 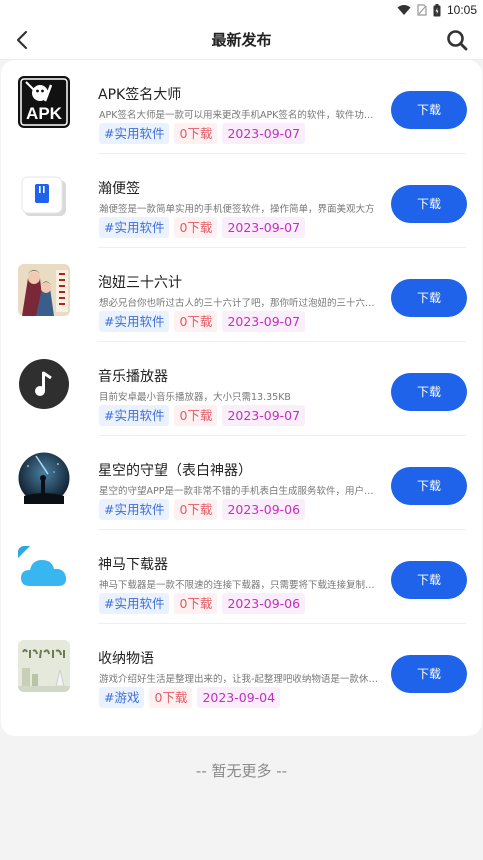 What do you see at coordinates (422, 10) in the screenshot?
I see `sim-icon` at bounding box center [422, 10].